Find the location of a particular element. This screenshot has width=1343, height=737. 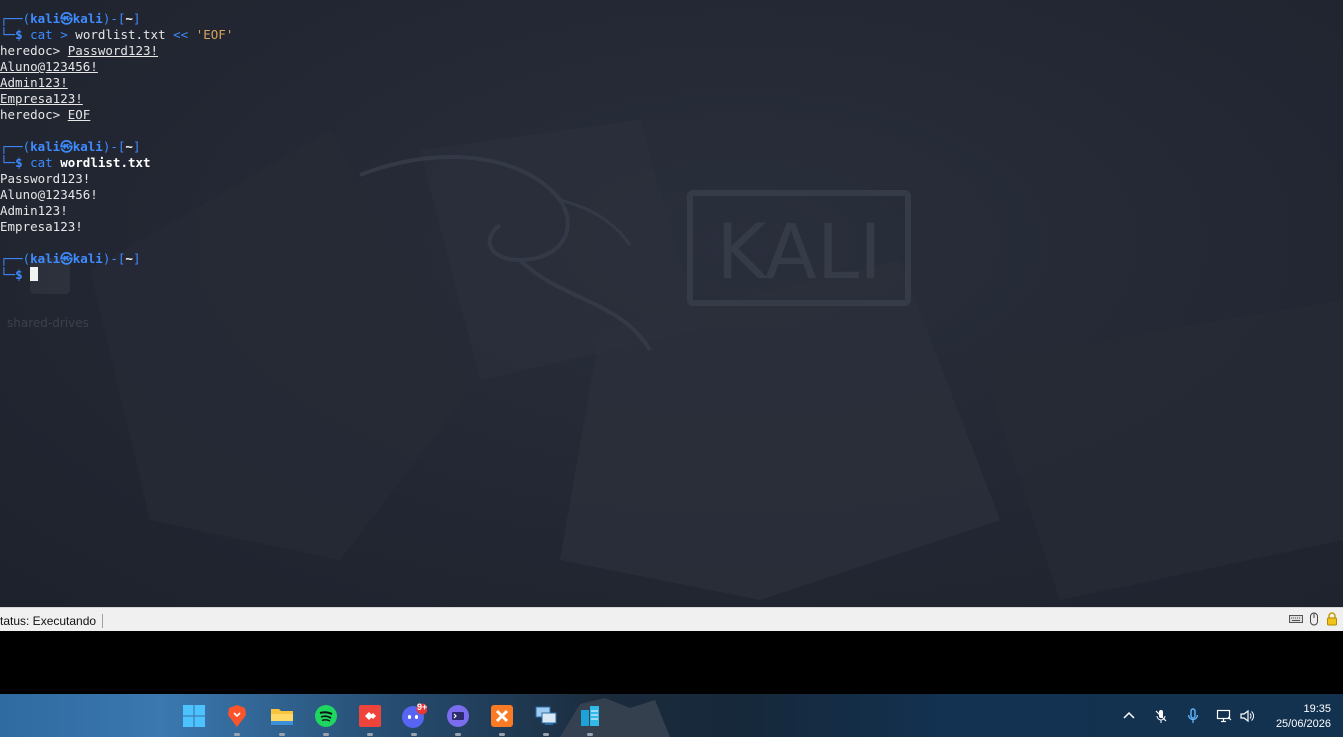

xampp-icon is located at coordinates (502, 719).